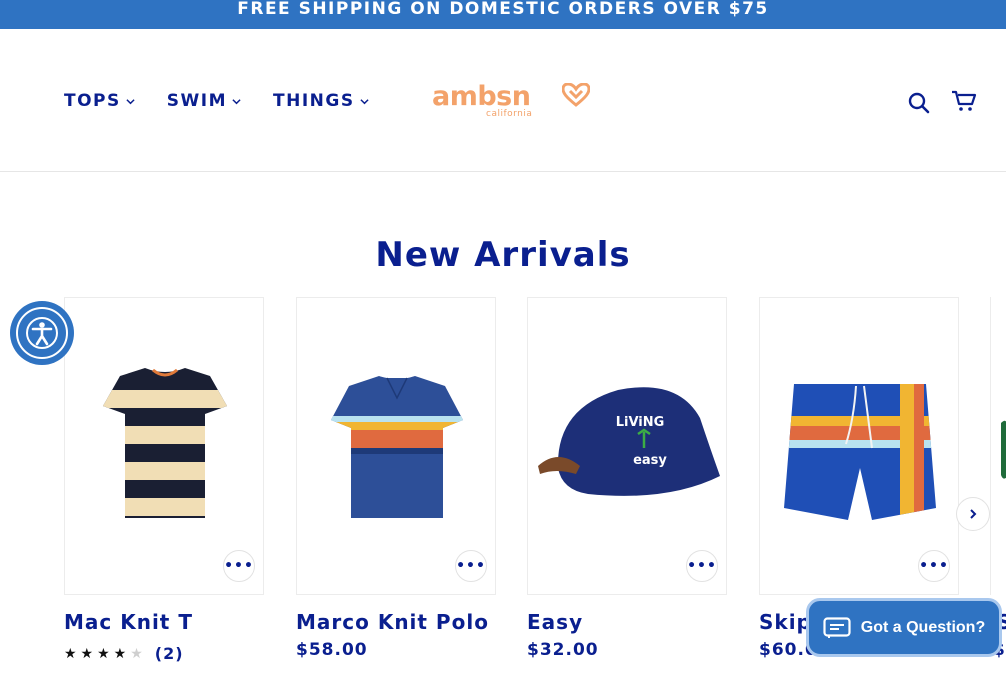 This screenshot has height=673, width=1006. I want to click on product-card: ••• Mac Knit T ★★★★★ (2), so click(164, 480).